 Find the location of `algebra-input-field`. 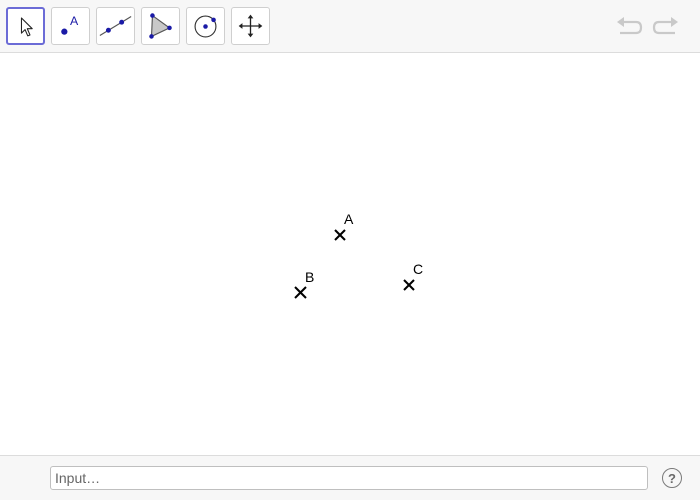

algebra-input-field is located at coordinates (349, 478).